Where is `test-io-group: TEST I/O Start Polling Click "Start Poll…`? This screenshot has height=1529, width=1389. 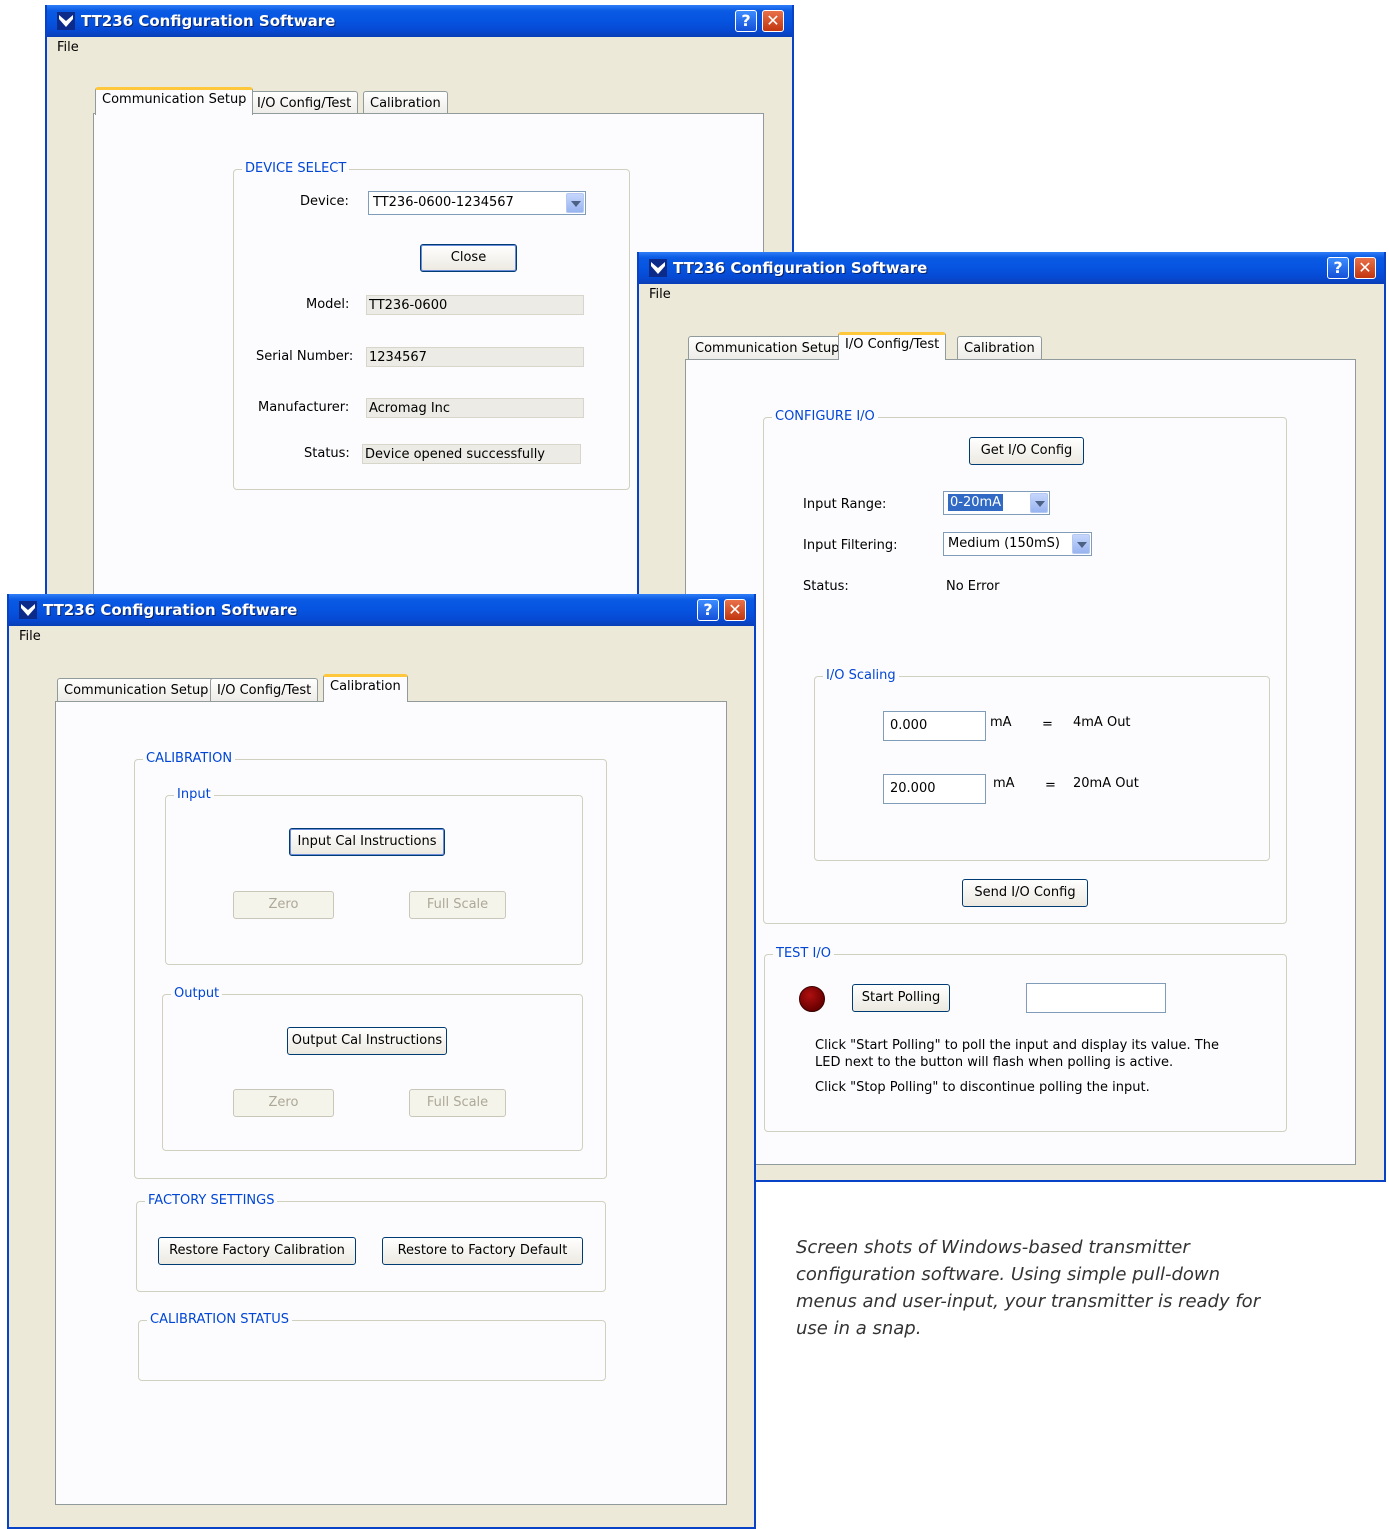 test-io-group: TEST I/O Start Polling Click "Start Poll… is located at coordinates (1025, 1039).